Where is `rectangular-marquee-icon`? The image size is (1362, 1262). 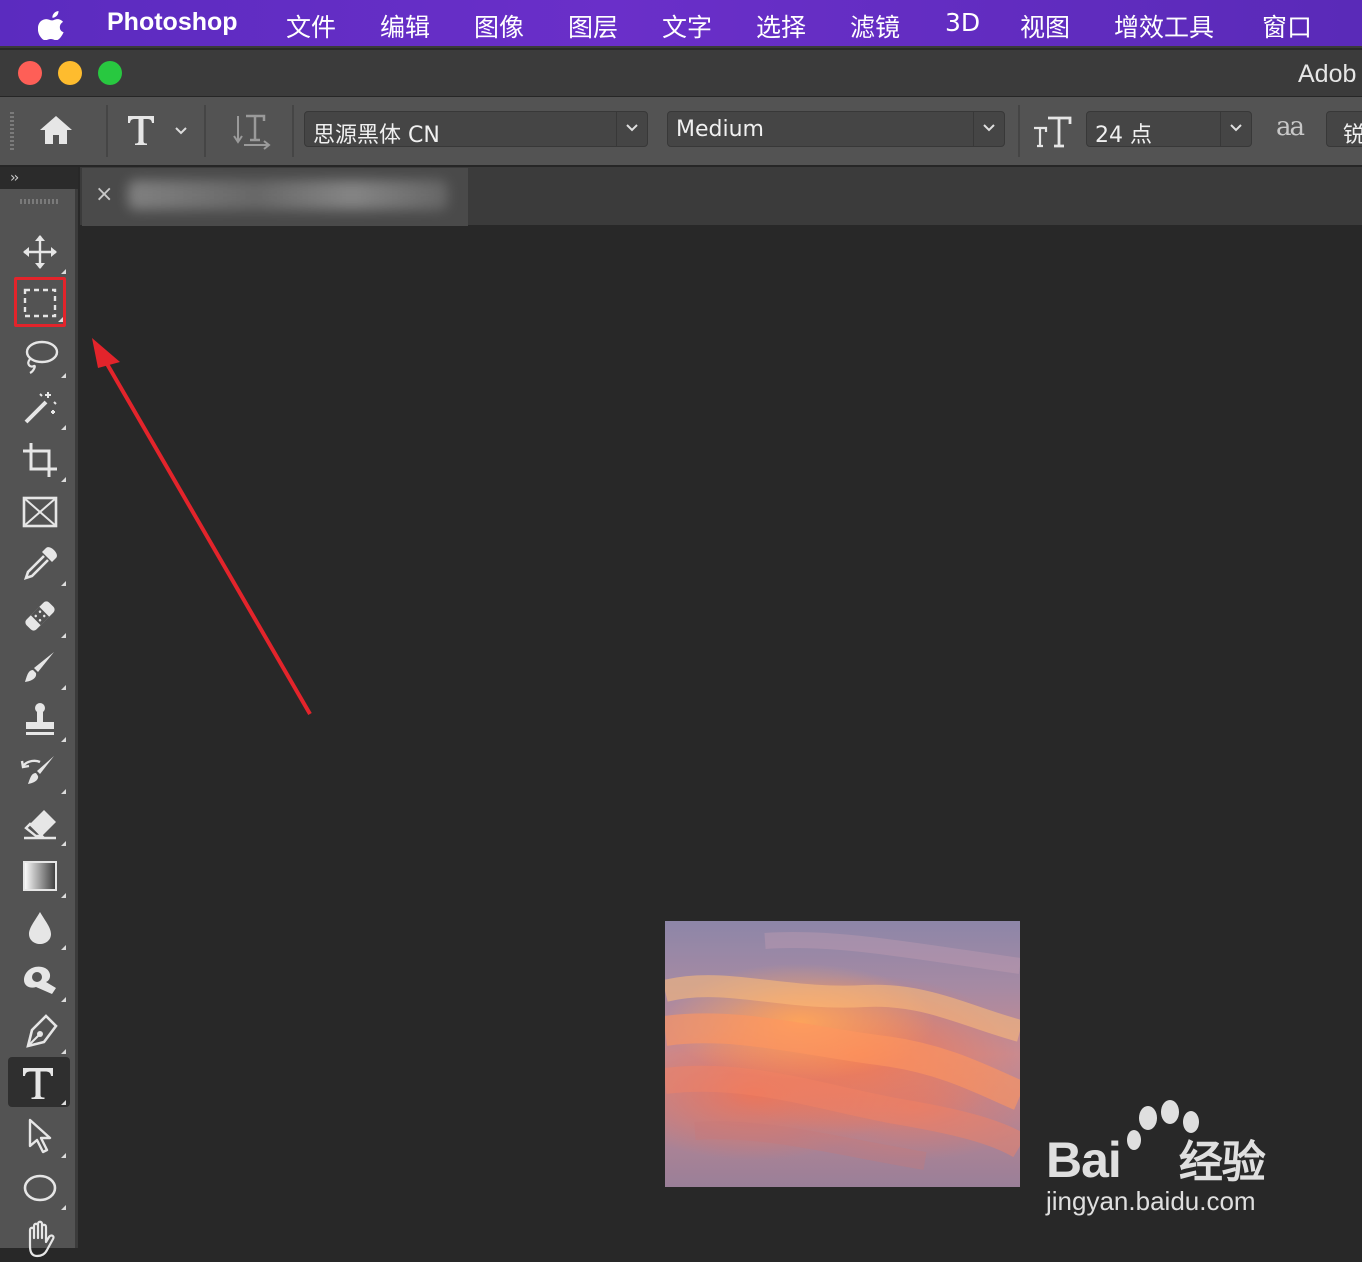
rectangular-marquee-icon is located at coordinates (40, 303).